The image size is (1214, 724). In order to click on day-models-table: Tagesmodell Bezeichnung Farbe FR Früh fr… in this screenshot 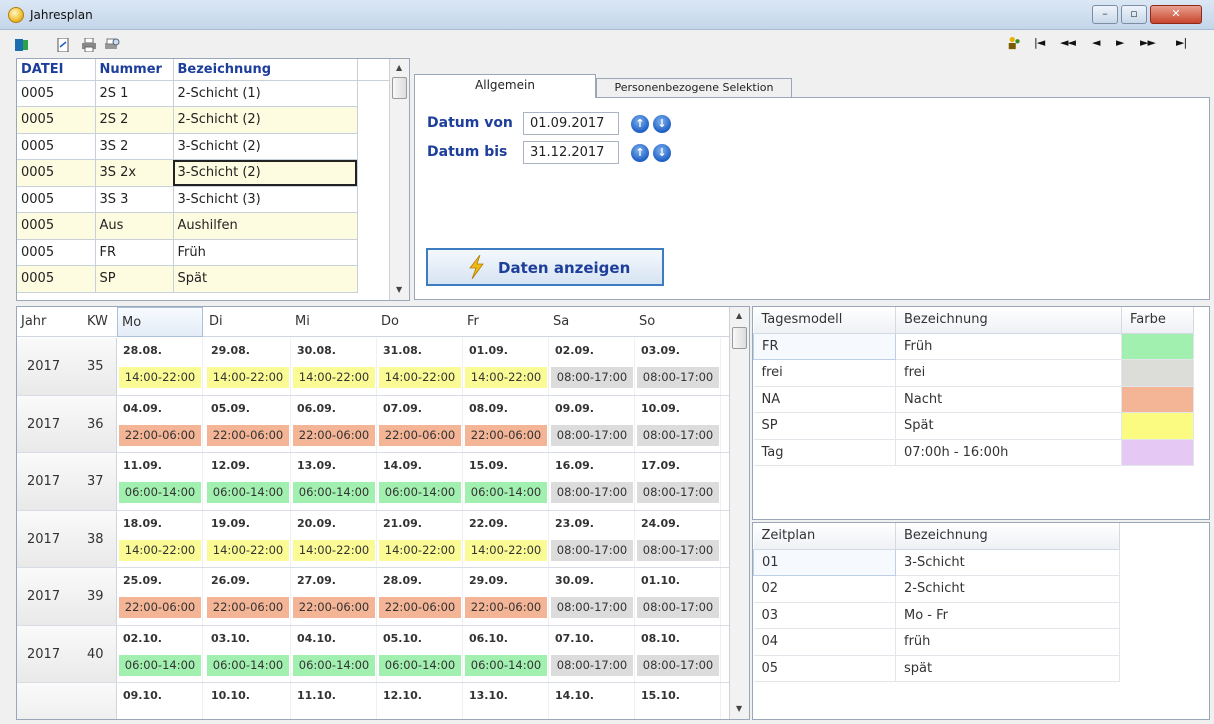, I will do `click(981, 413)`.